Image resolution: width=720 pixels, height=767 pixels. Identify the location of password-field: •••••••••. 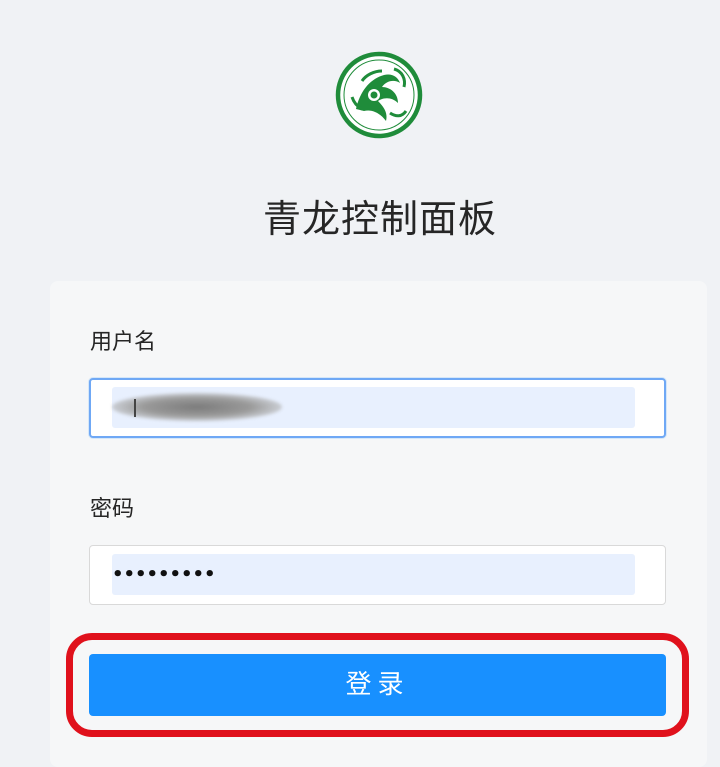
(377, 575).